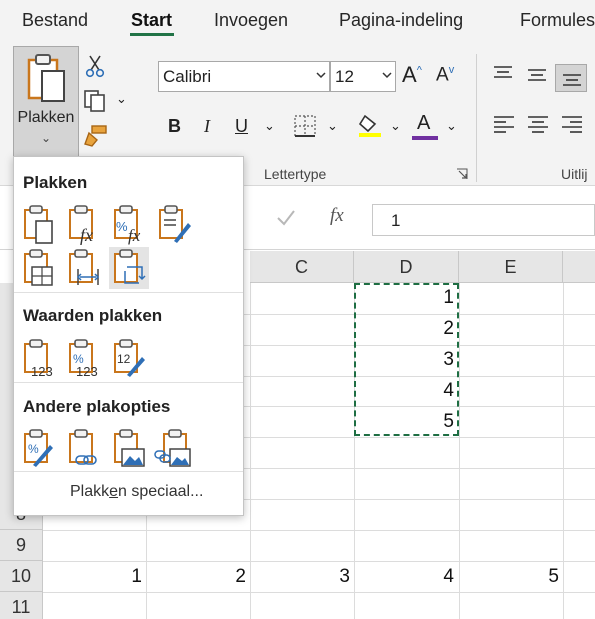 The image size is (595, 619). Describe the element at coordinates (187, 76) in the screenshot. I see `font-name-value: Calibri` at that location.